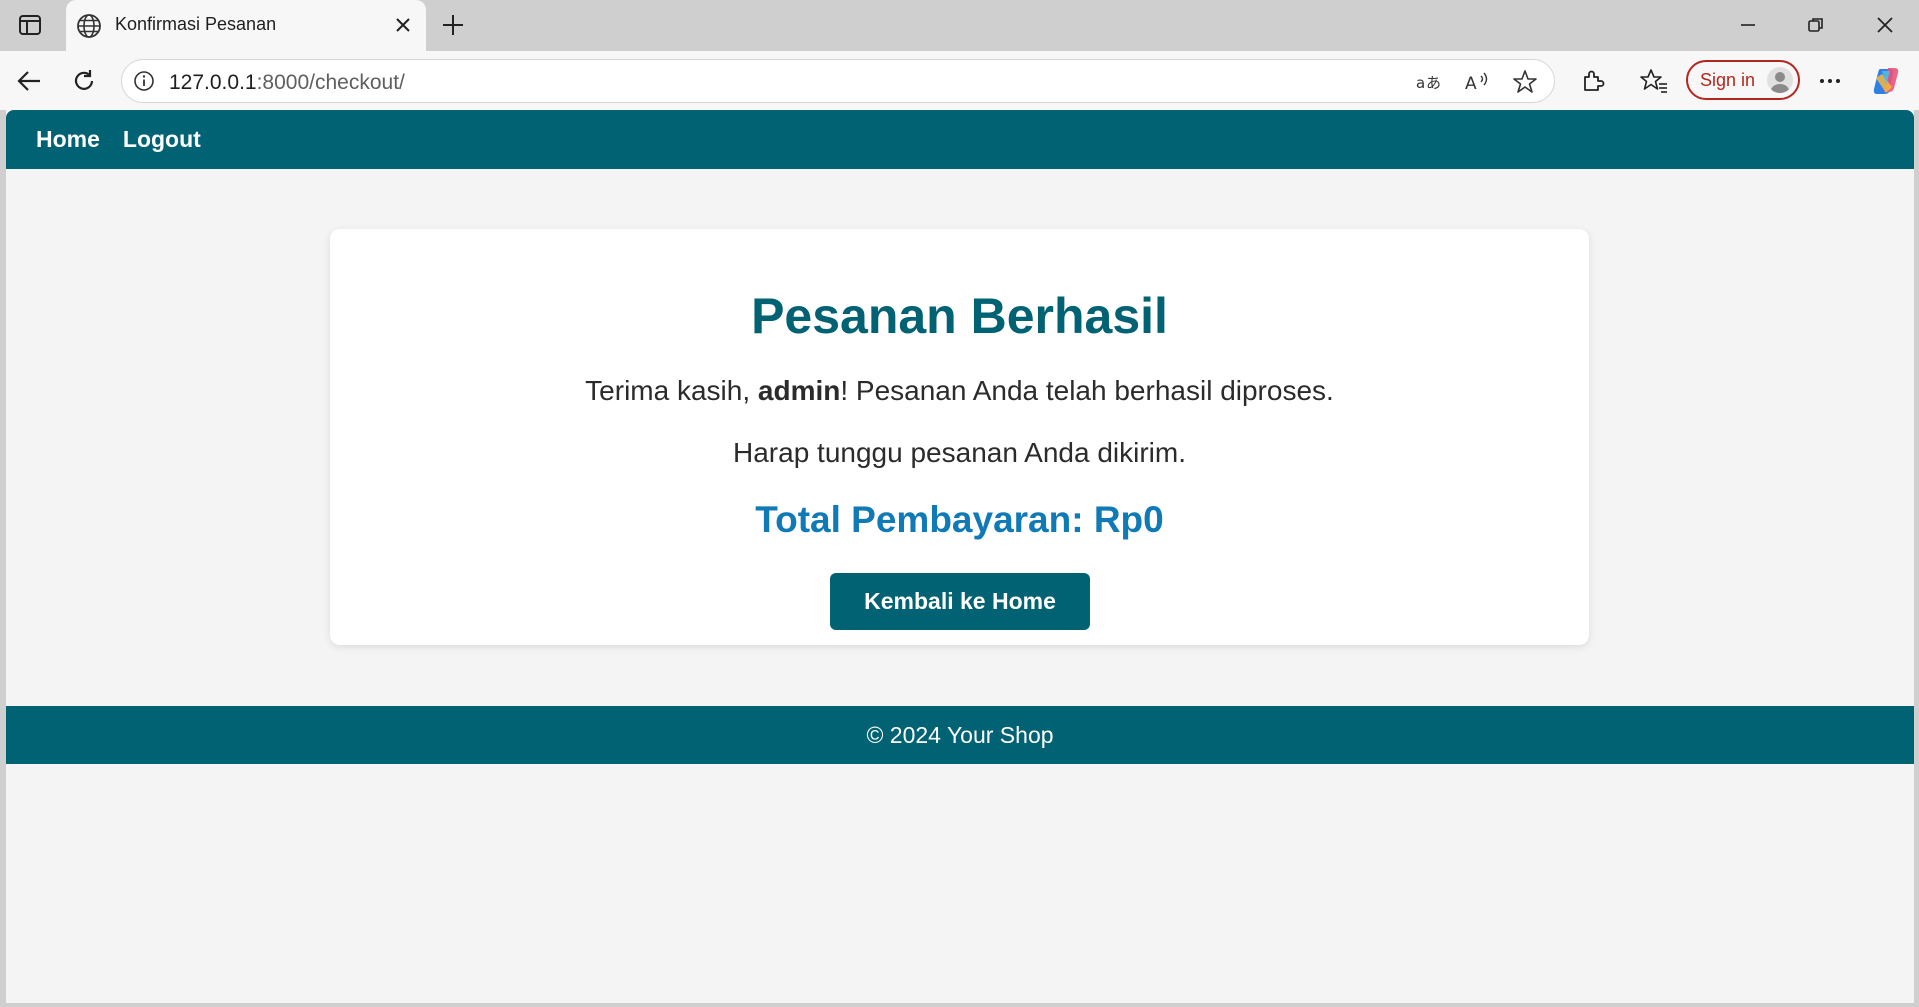 The height and width of the screenshot is (1007, 1919). What do you see at coordinates (1593, 81) in the screenshot?
I see `extensions-icon` at bounding box center [1593, 81].